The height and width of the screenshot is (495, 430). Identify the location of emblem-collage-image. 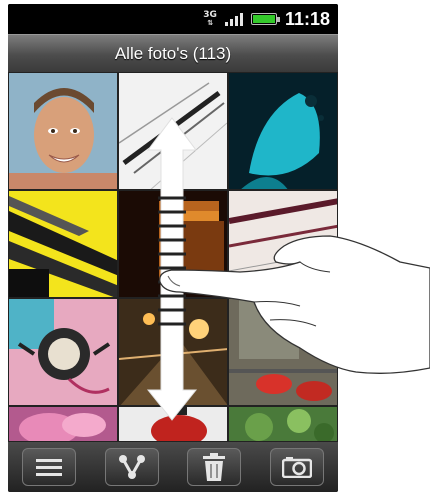
(63, 352).